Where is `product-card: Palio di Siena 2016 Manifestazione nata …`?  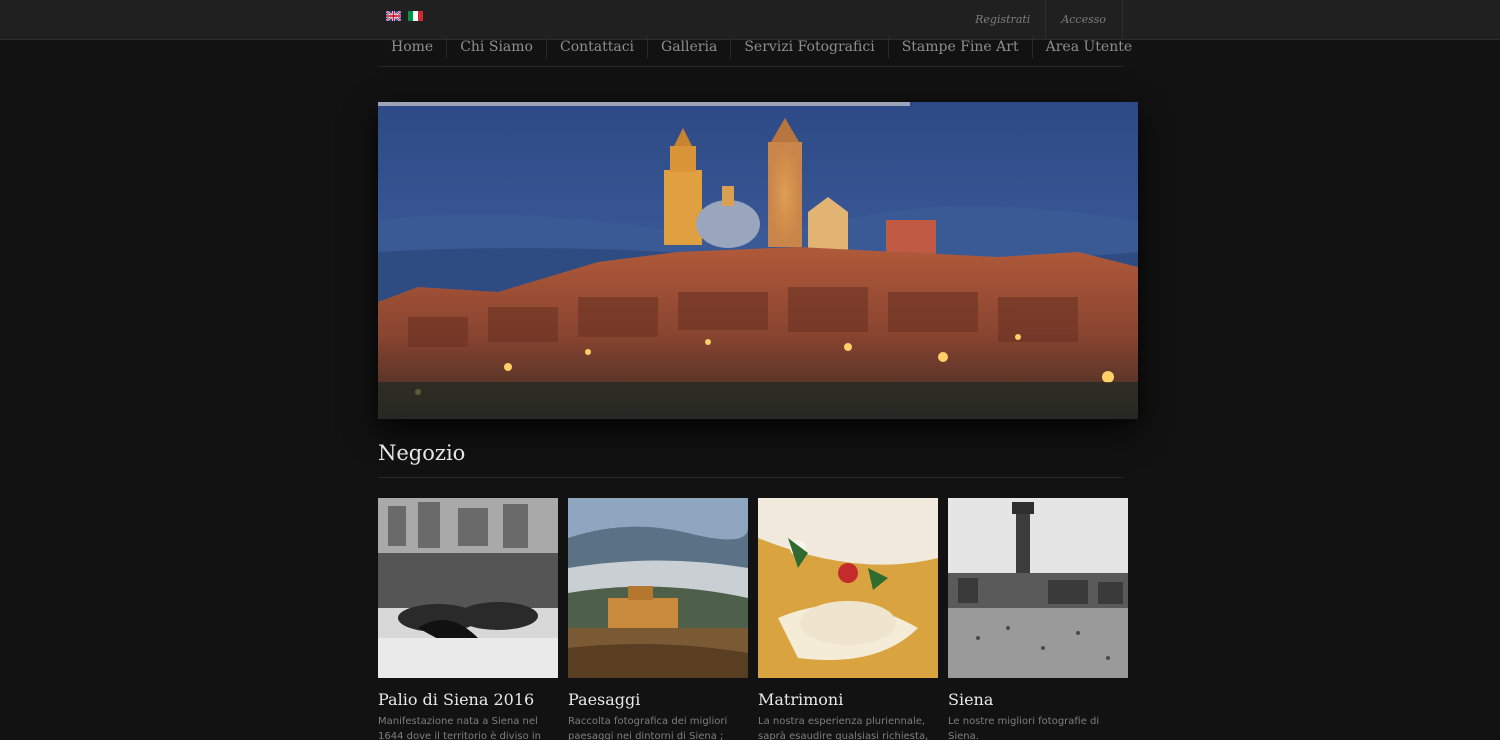
product-card: Palio di Siena 2016 Manifestazione nata … is located at coordinates (468, 619).